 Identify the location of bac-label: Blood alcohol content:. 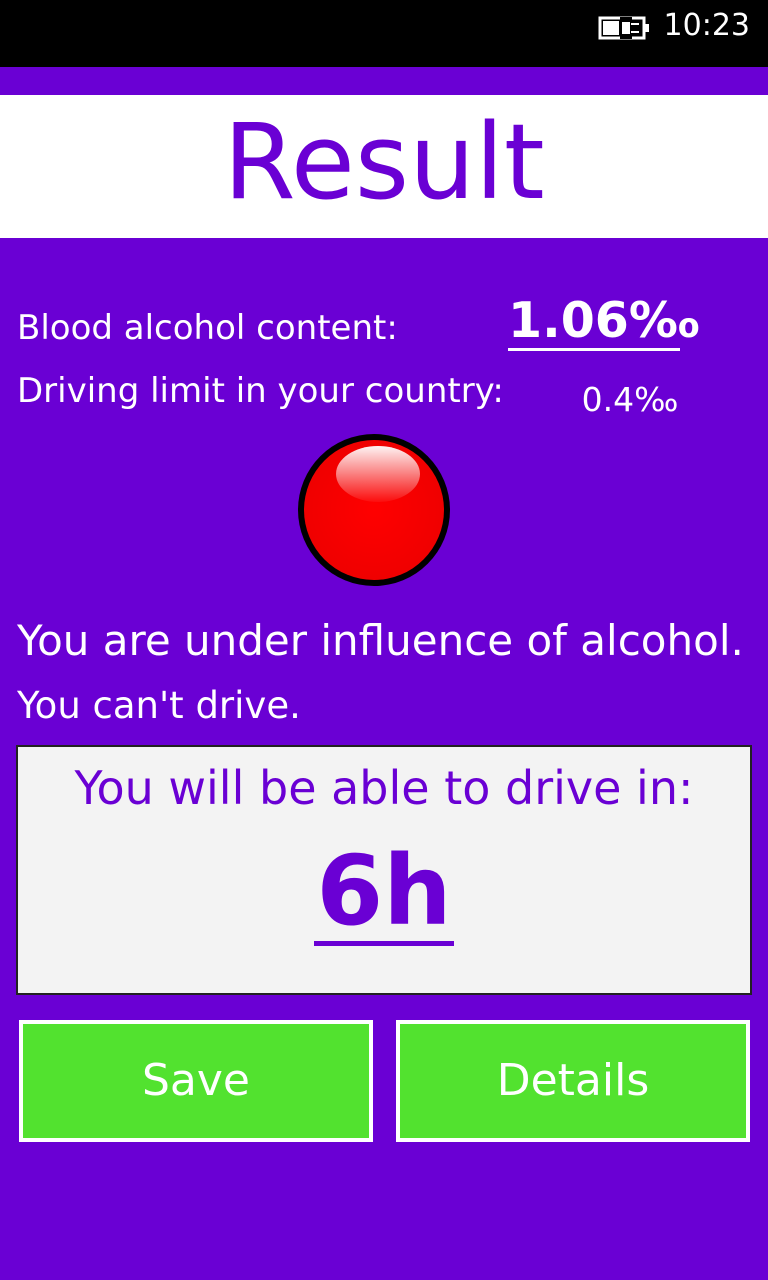
(207, 328).